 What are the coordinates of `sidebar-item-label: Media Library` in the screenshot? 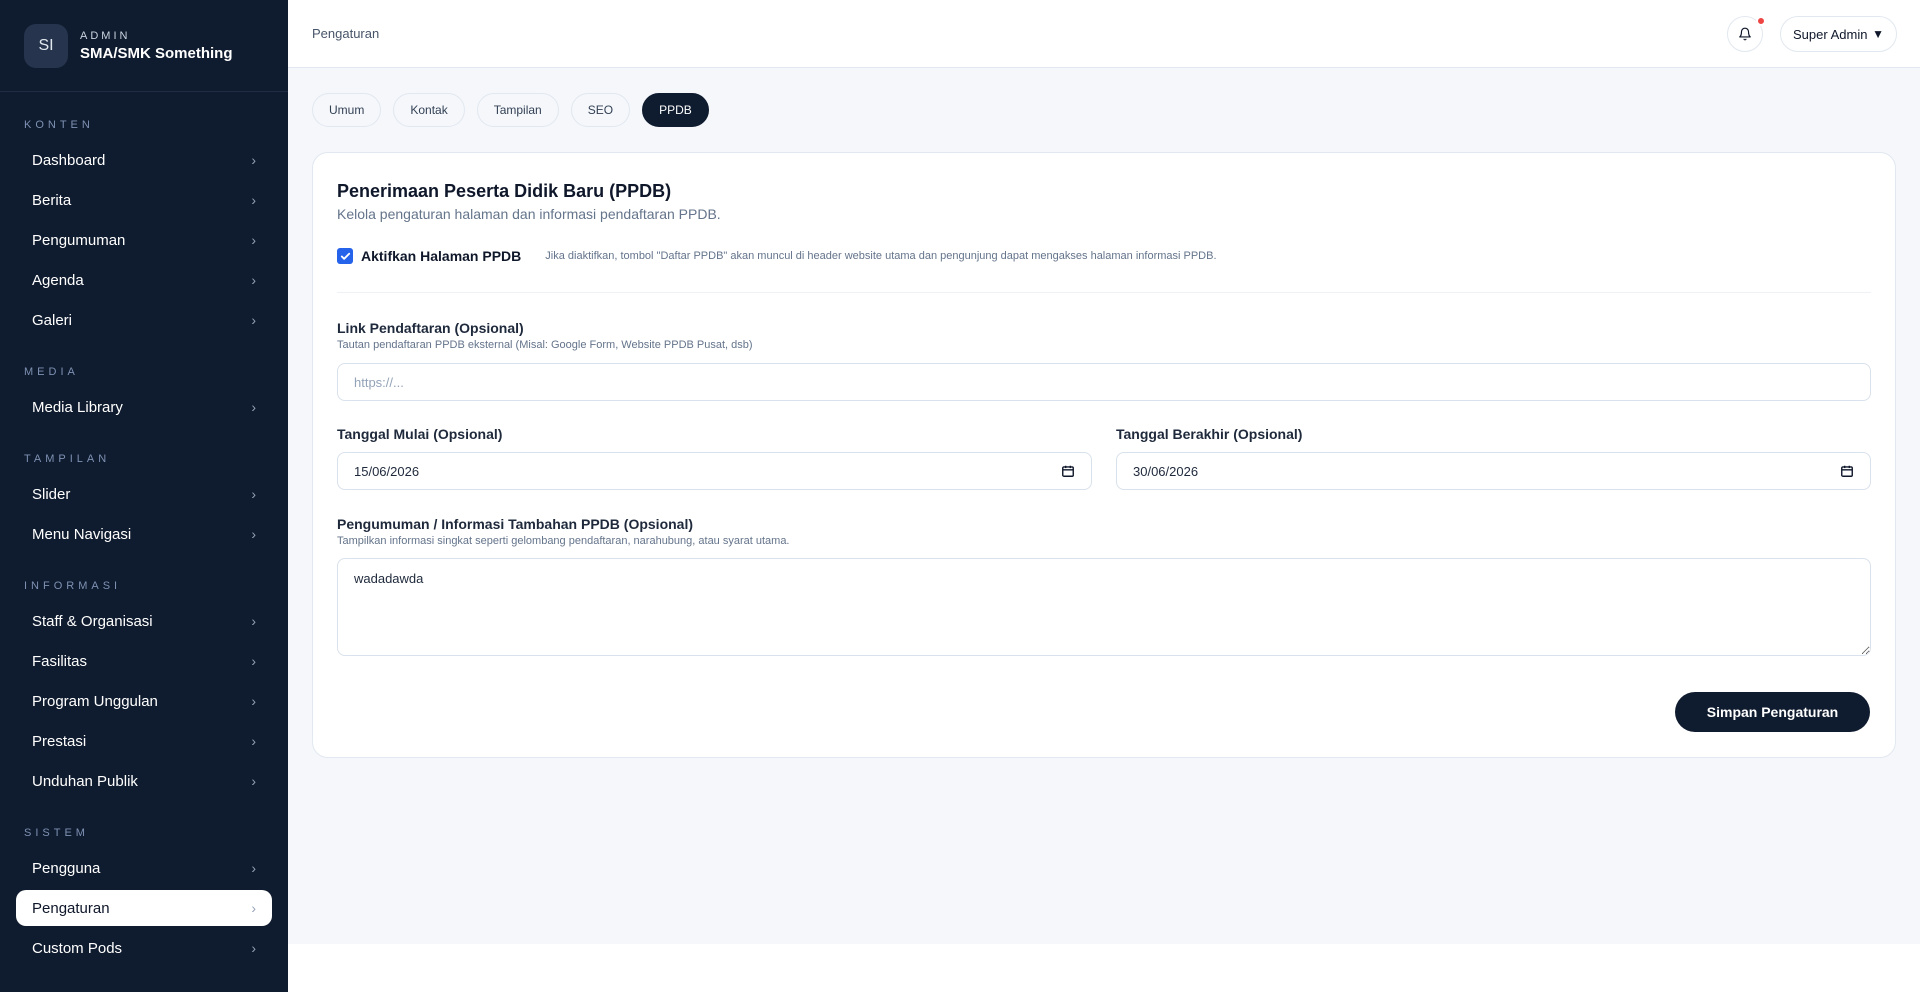 It's located at (77, 407).